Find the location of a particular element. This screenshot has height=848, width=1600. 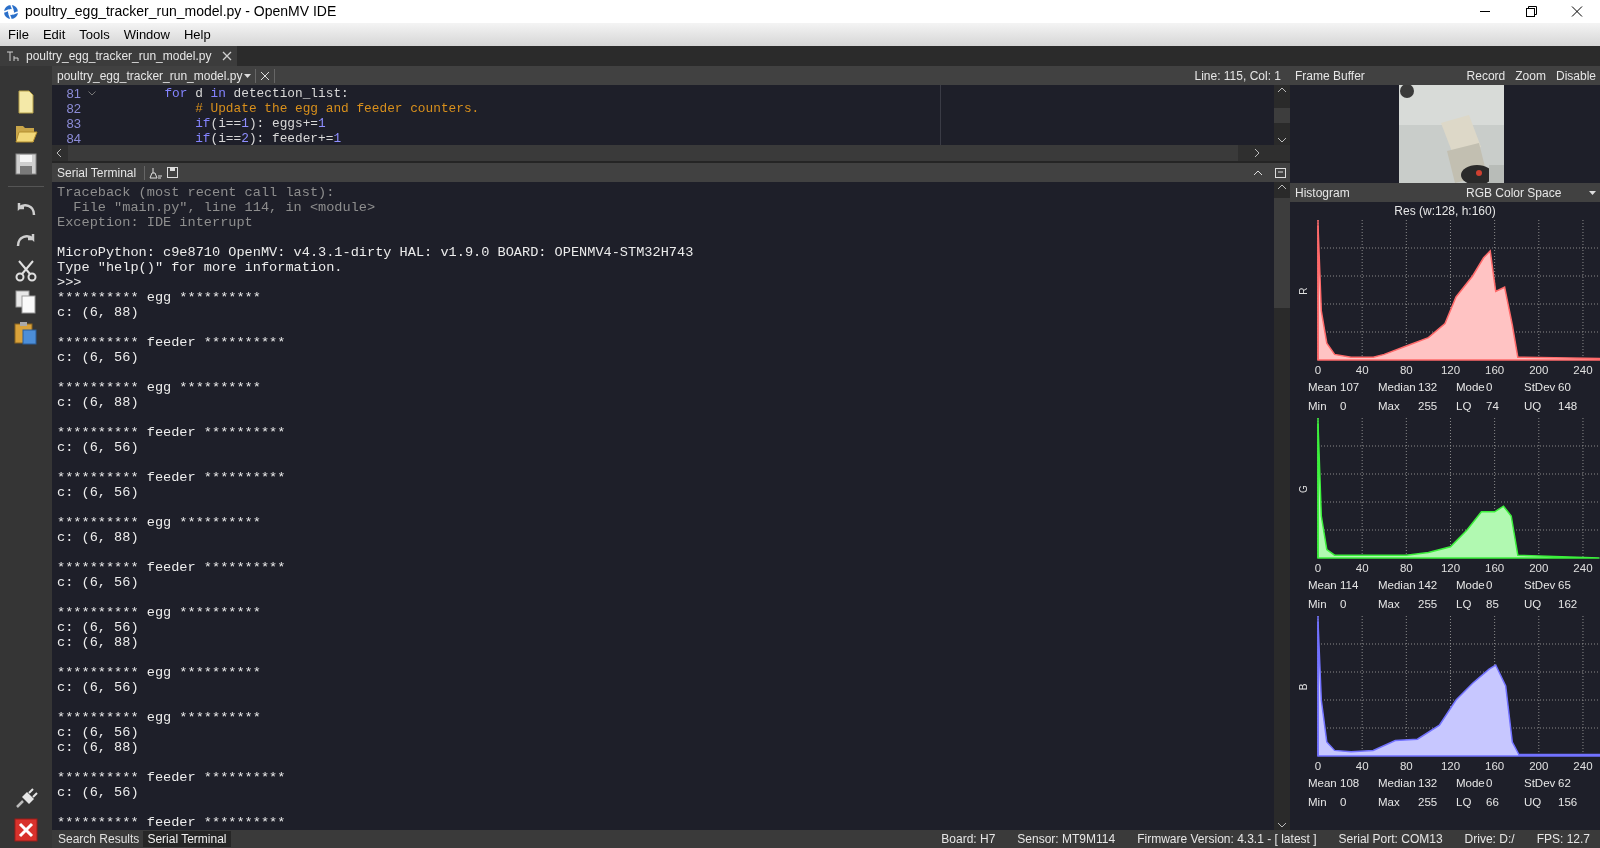

scroll-left-icon is located at coordinates (59, 153).